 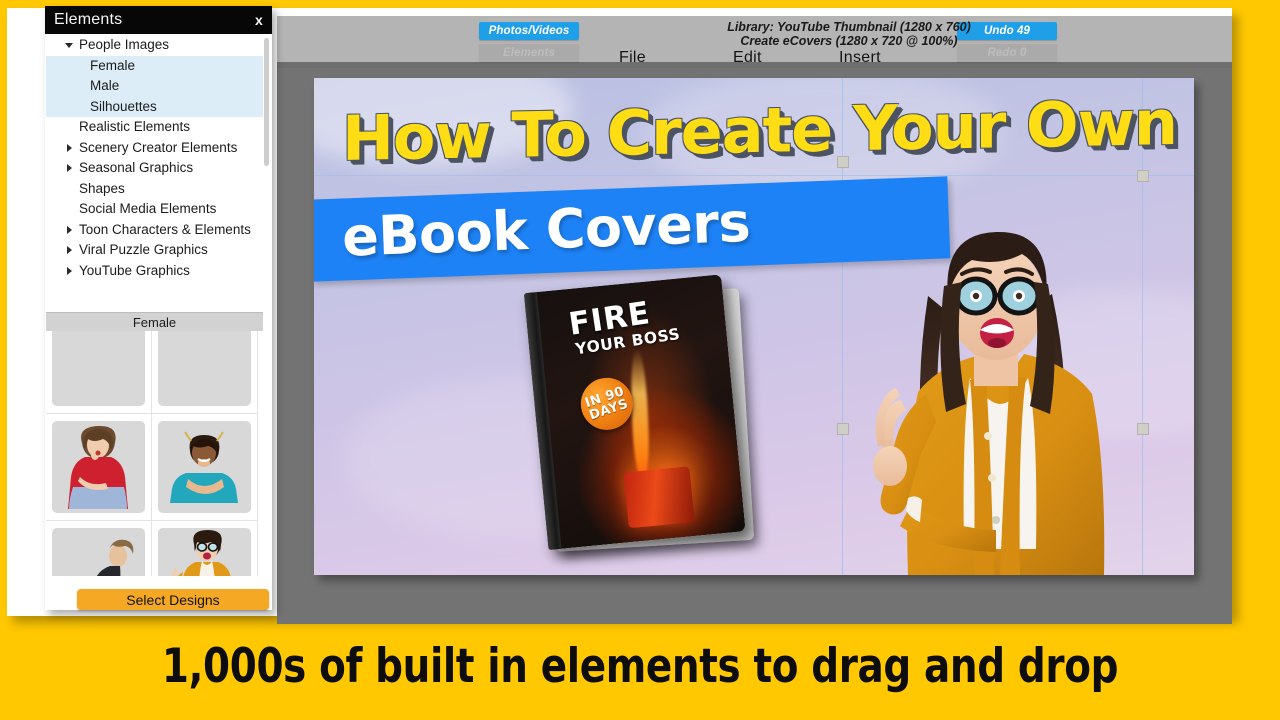 What do you see at coordinates (124, 44) in the screenshot?
I see `tree-item-label: People Images` at bounding box center [124, 44].